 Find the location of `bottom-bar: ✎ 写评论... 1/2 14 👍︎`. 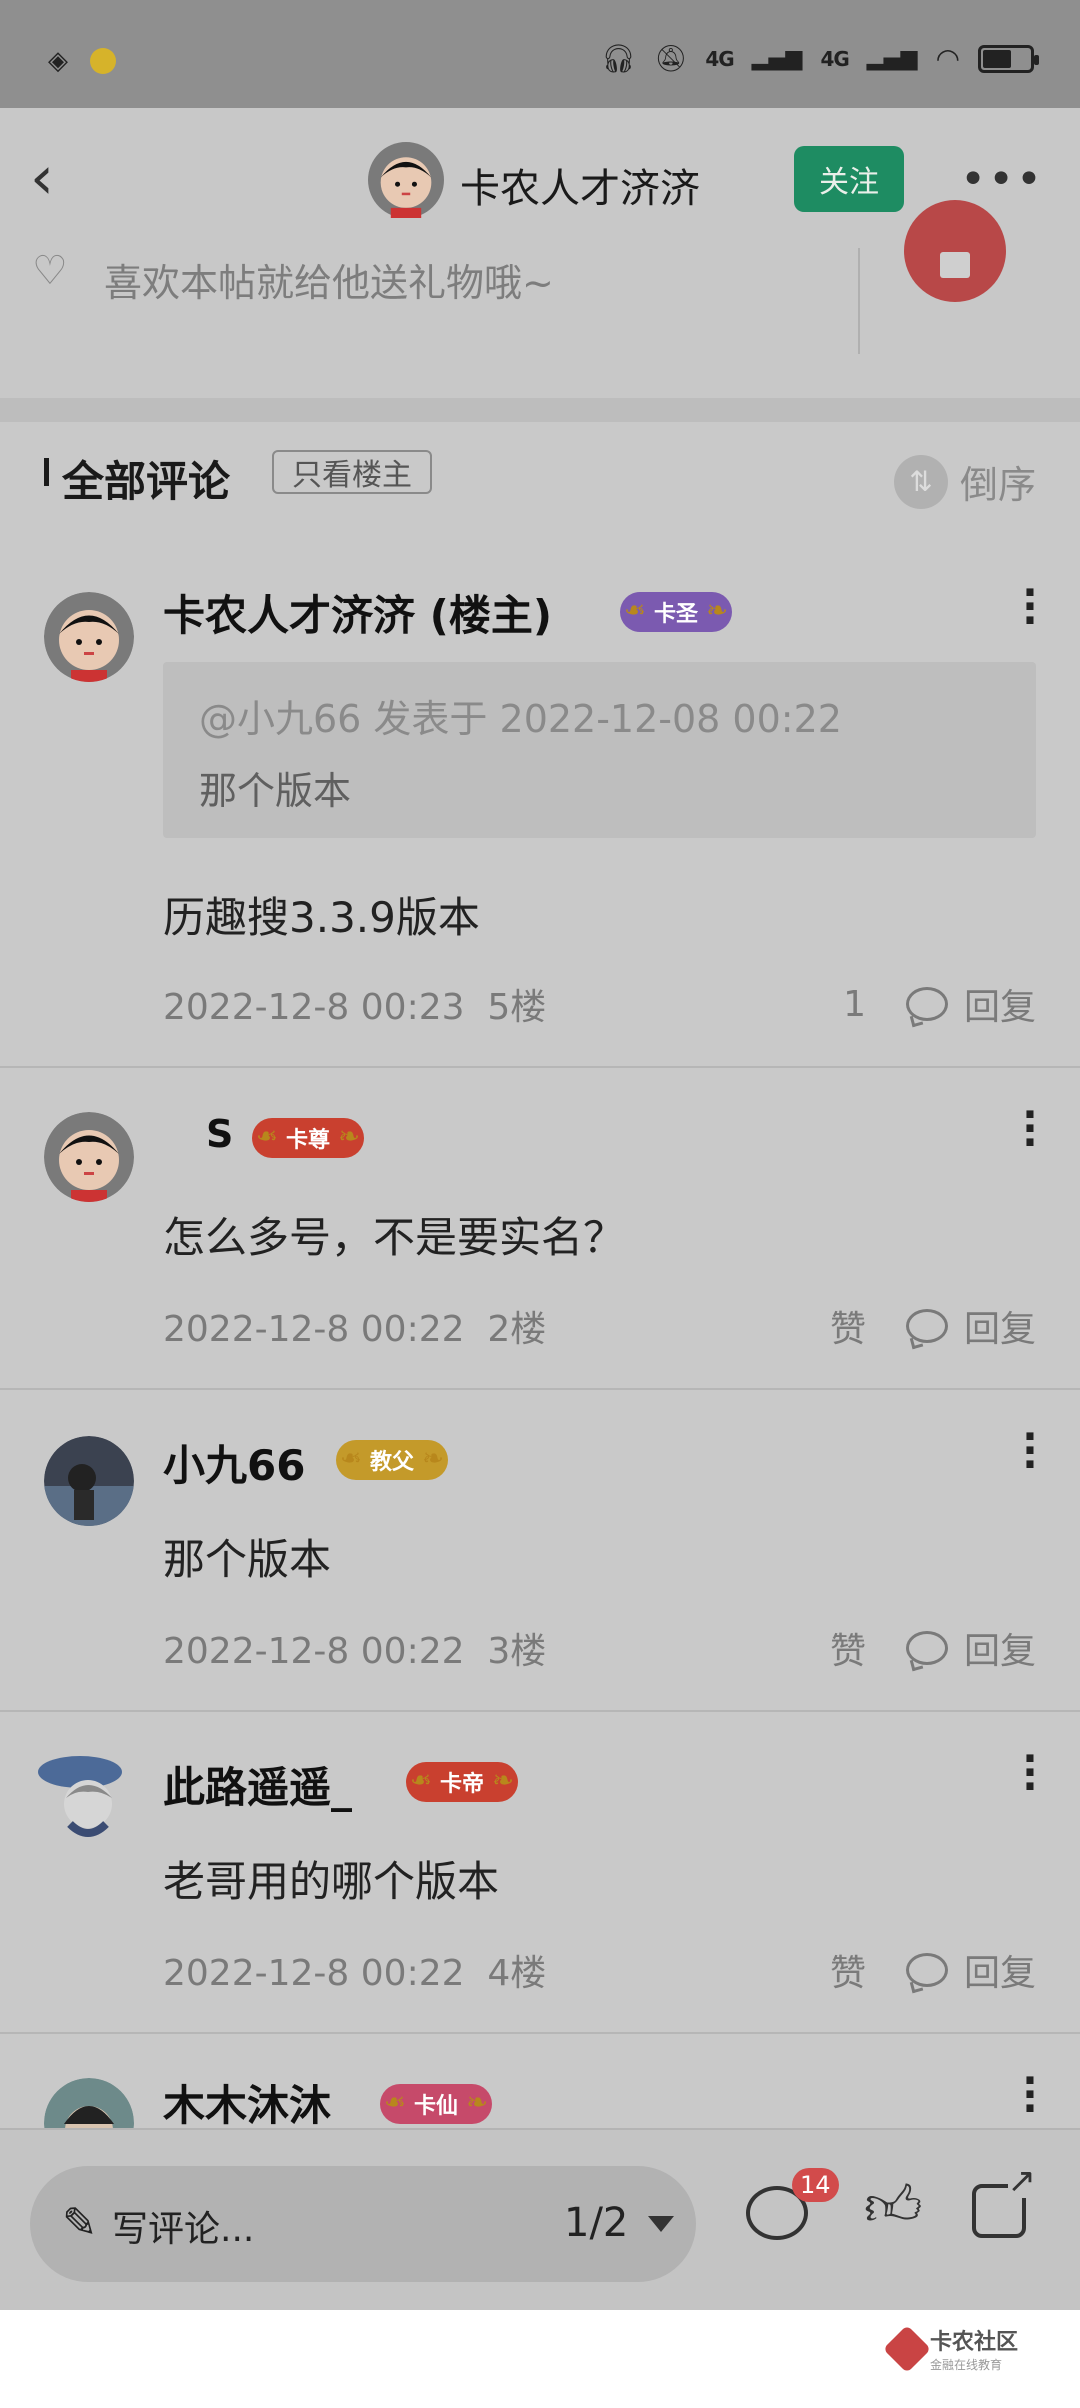

bottom-bar: ✎ 写评论... 1/2 14 👍︎ is located at coordinates (540, 2219).